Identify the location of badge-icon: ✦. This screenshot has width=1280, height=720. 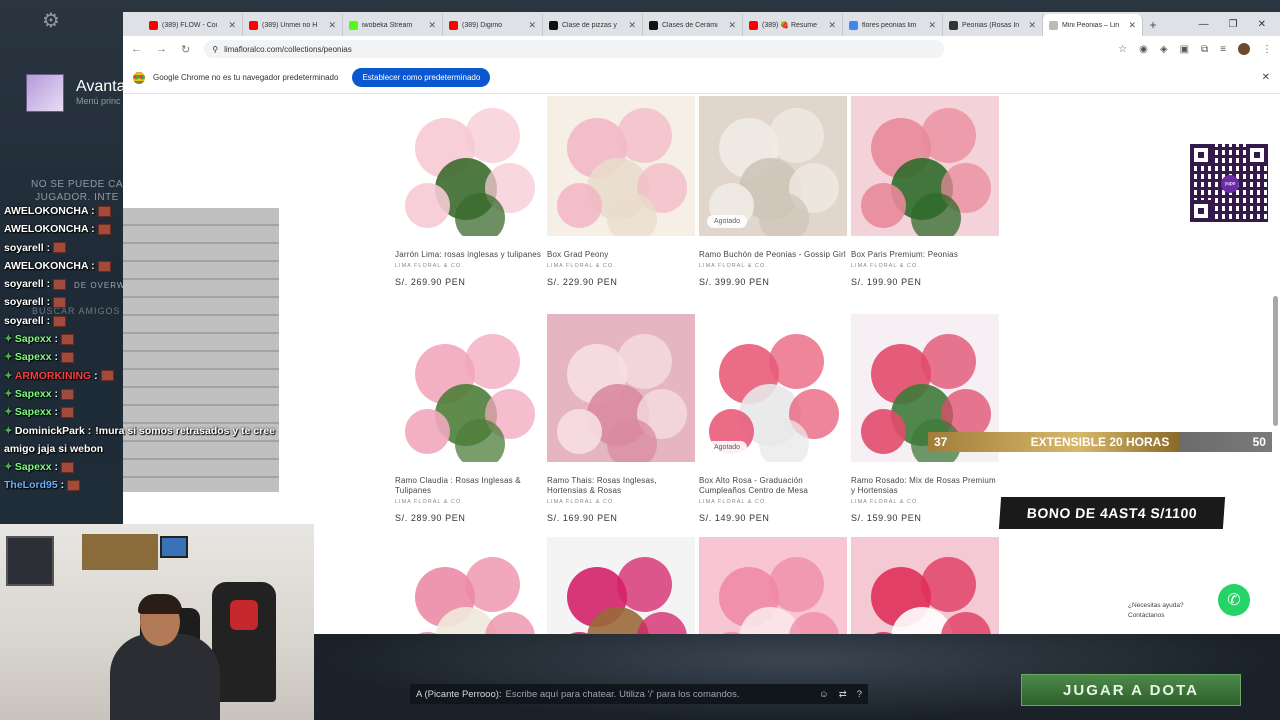
(8, 393).